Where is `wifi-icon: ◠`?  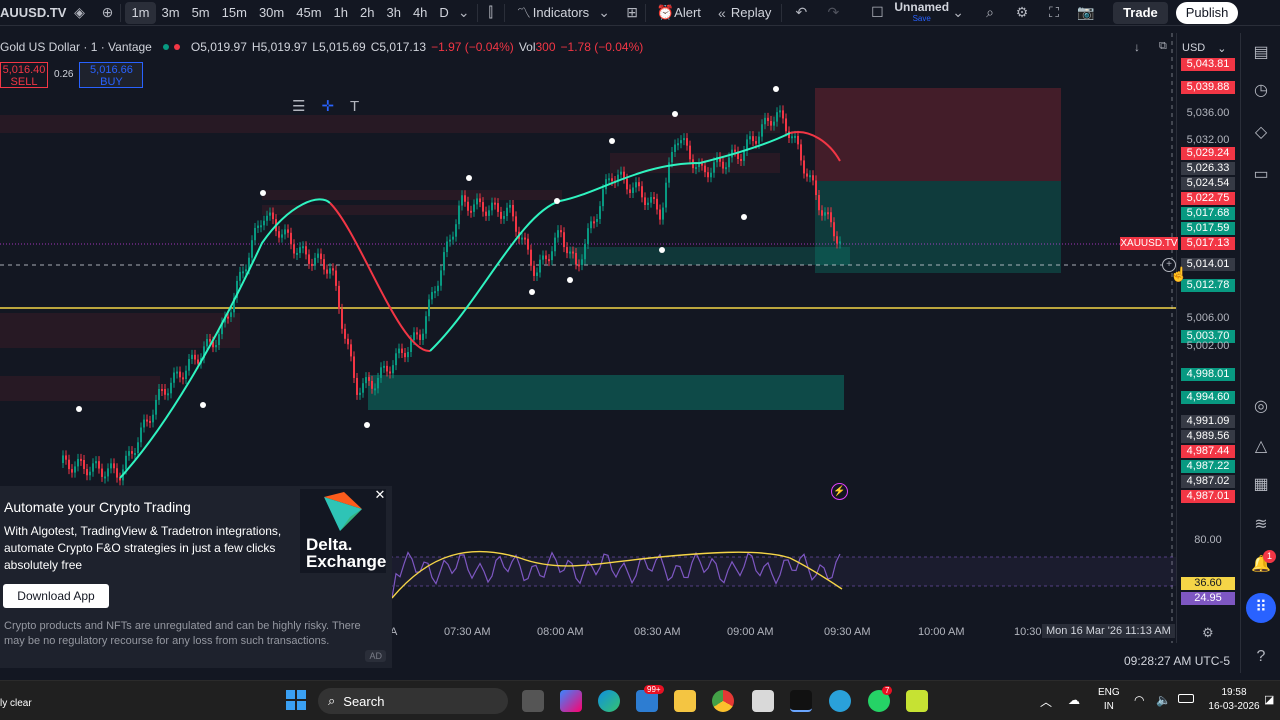
wifi-icon: ◠ is located at coordinates (1139, 700).